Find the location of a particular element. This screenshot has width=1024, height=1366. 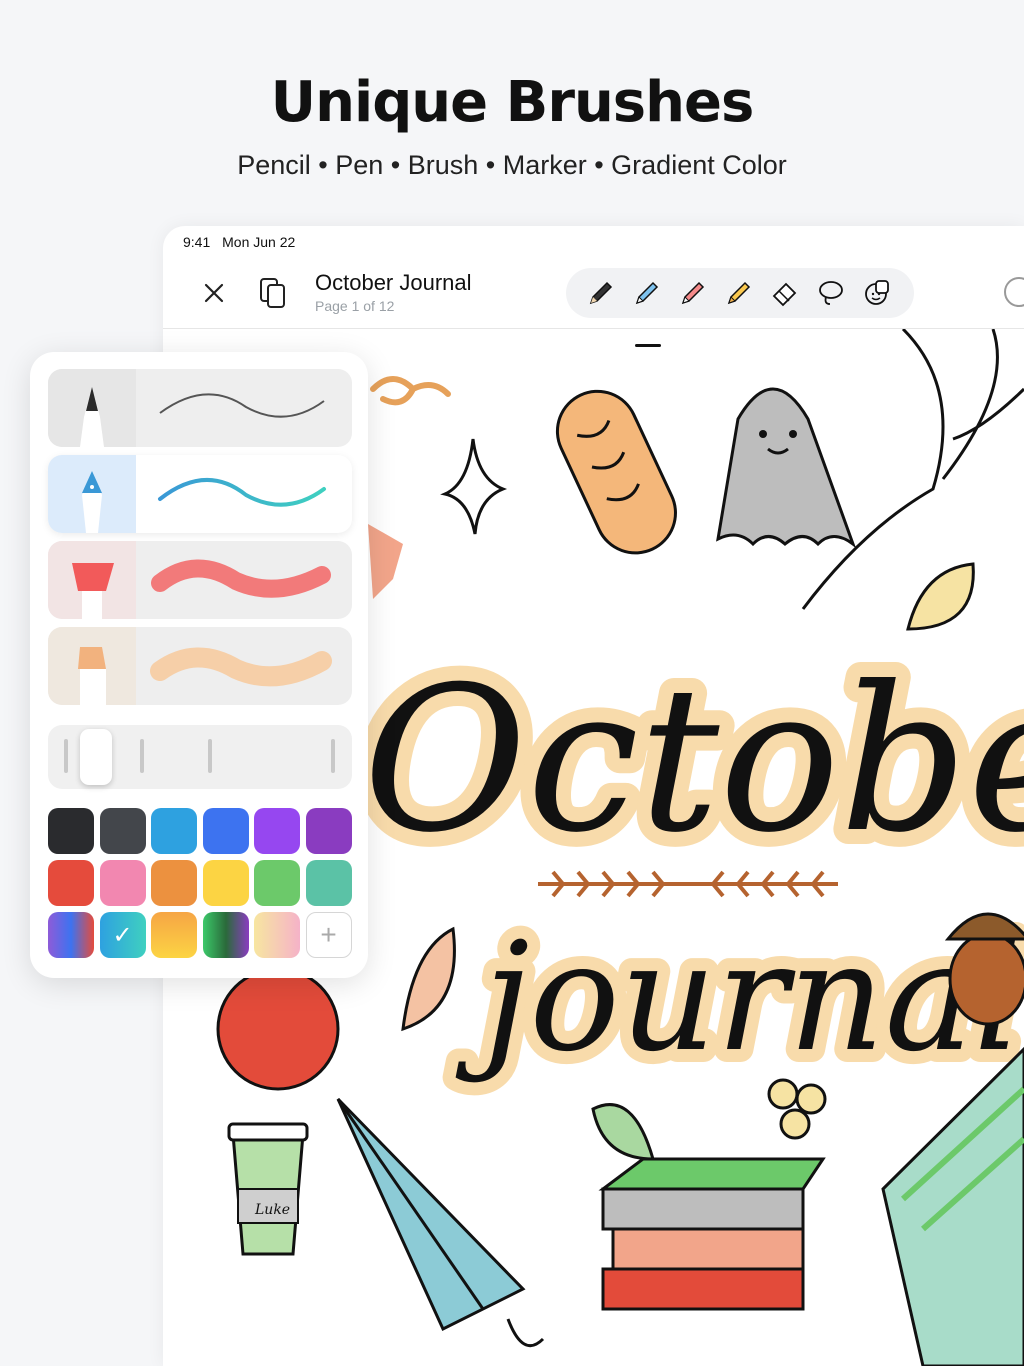

close-button is located at coordinates (214, 293).